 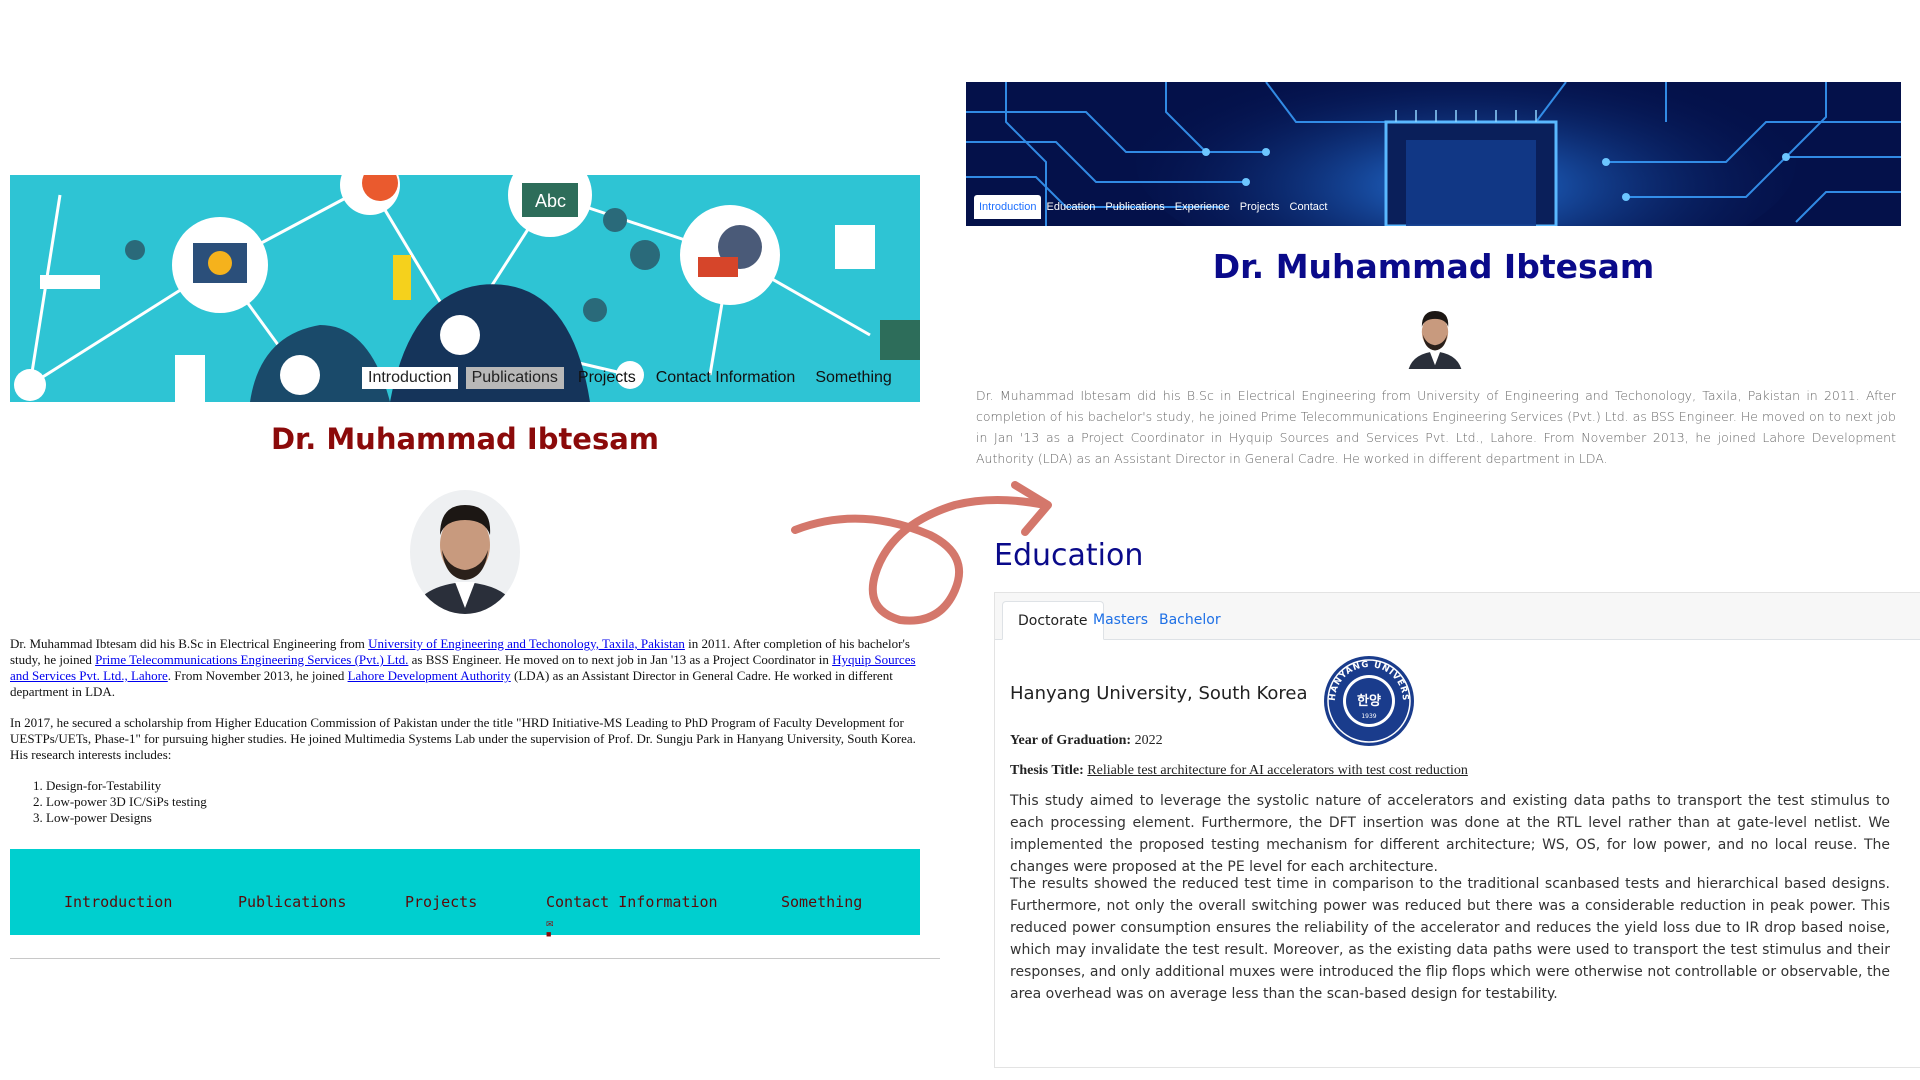 What do you see at coordinates (1134, 207) in the screenshot?
I see `new-nav-publications: Publications` at bounding box center [1134, 207].